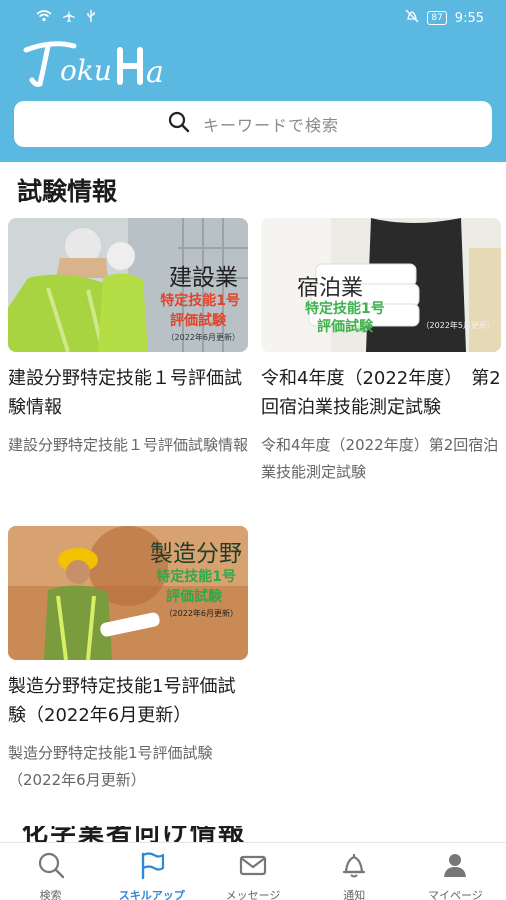 The image size is (506, 900). What do you see at coordinates (128, 445) in the screenshot?
I see `card-description: 建設分野特定技能１号評価試験情報` at bounding box center [128, 445].